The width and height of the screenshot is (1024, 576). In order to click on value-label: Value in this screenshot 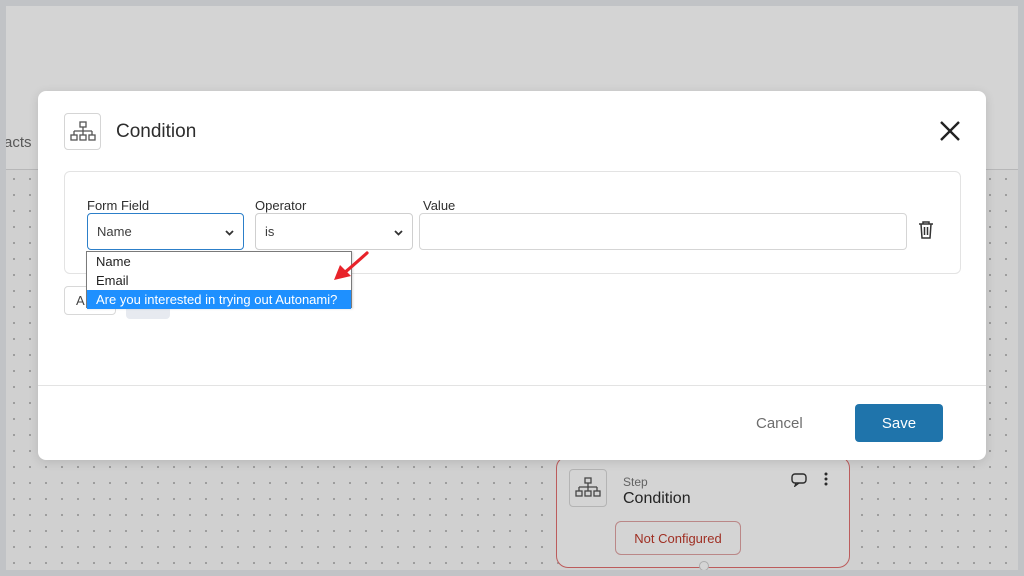, I will do `click(439, 205)`.